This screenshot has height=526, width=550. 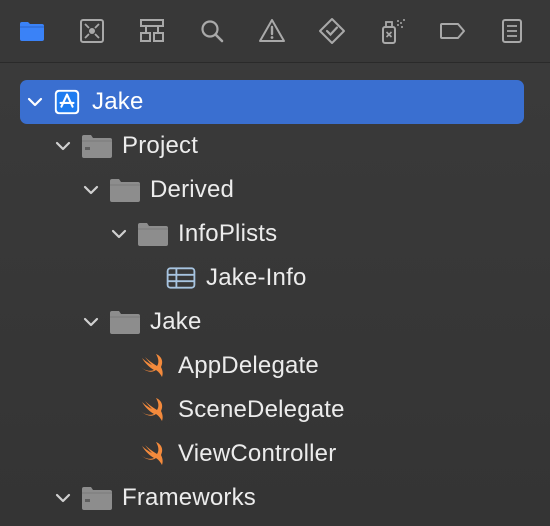 I want to click on tree-row-jake-info: Jake-Info, so click(x=272, y=278).